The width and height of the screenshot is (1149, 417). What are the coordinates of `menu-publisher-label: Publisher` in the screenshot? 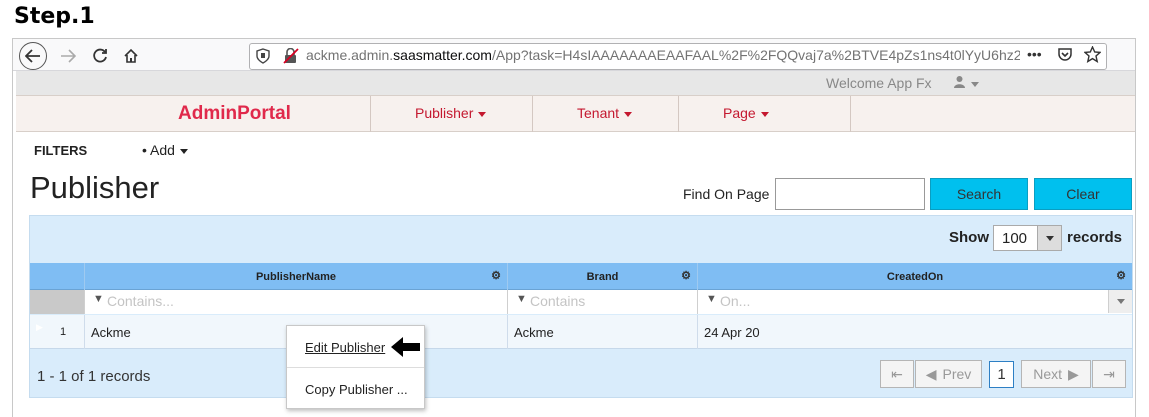 It's located at (444, 113).